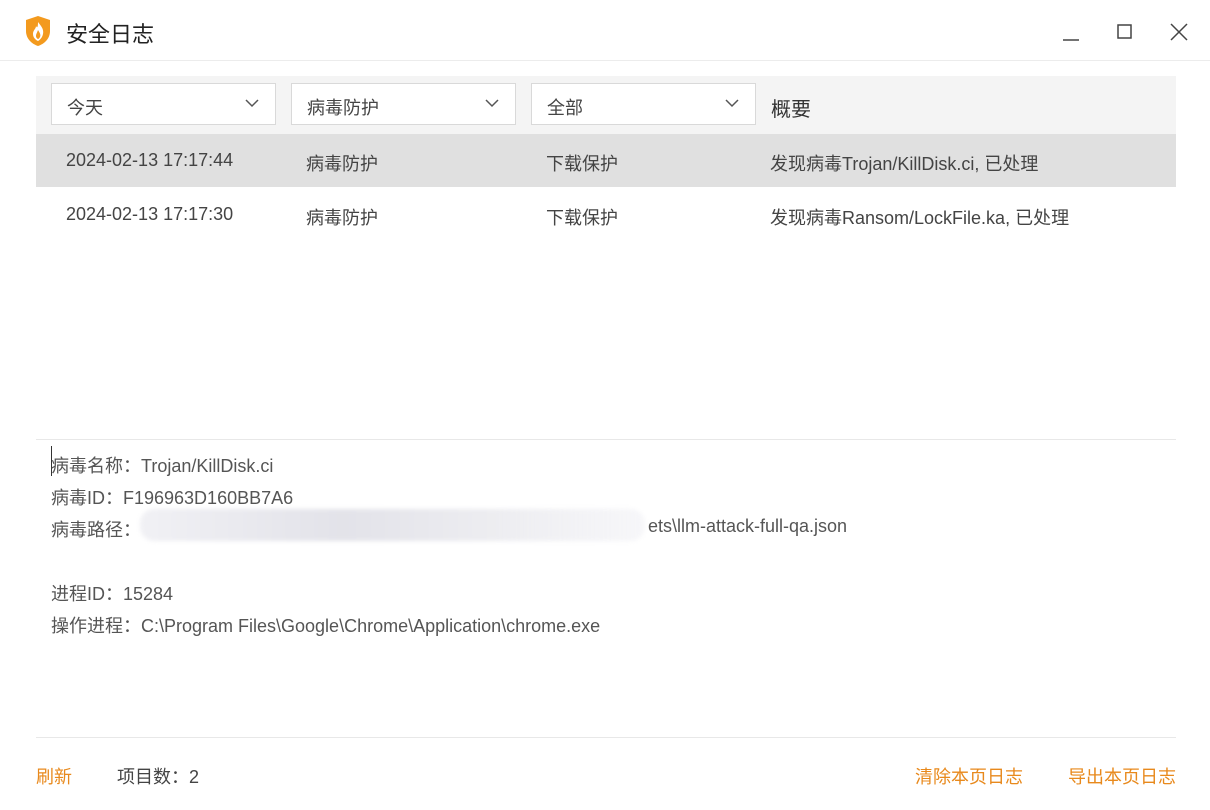  Describe the element at coordinates (112, 594) in the screenshot. I see `process-id: 进程ID：15284` at that location.